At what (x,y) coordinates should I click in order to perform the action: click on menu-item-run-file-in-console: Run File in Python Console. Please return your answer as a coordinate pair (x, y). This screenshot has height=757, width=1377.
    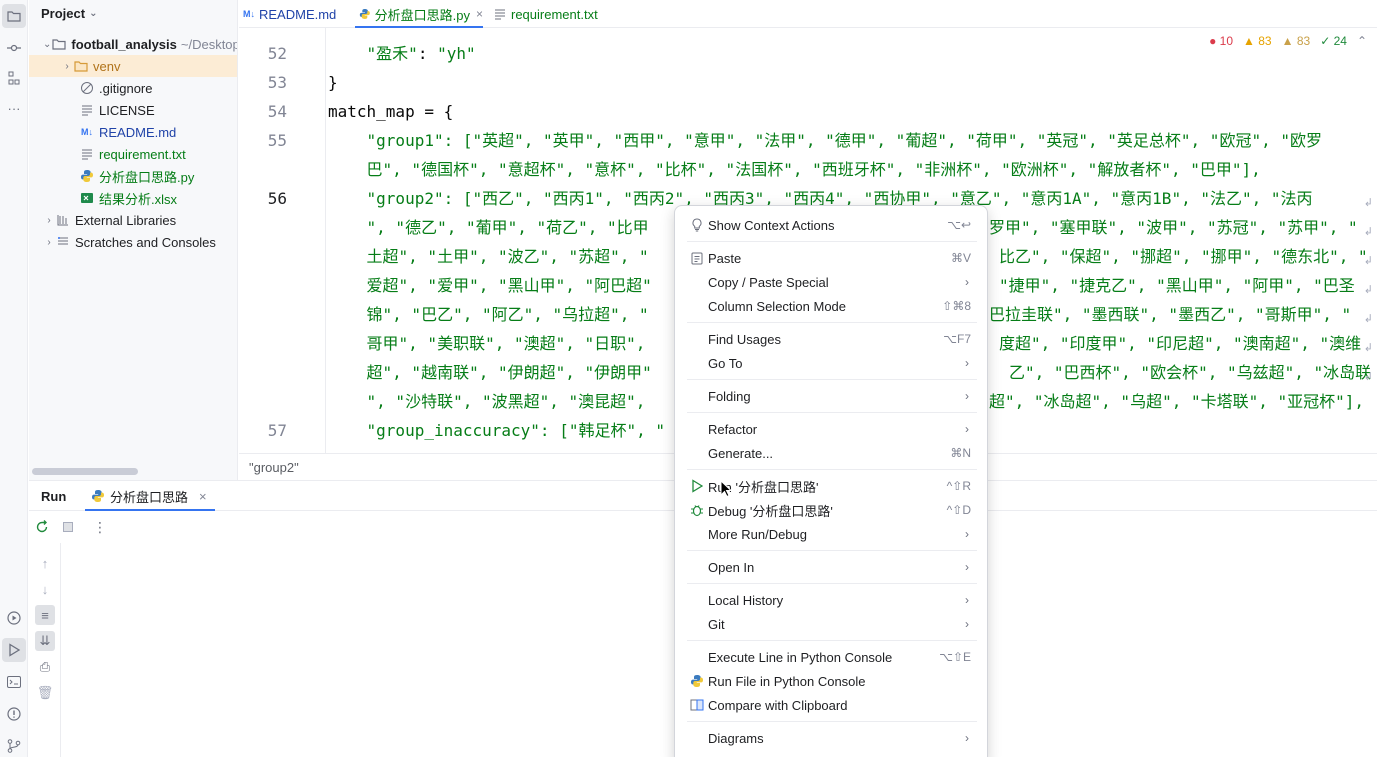
    Looking at the image, I should click on (831, 681).